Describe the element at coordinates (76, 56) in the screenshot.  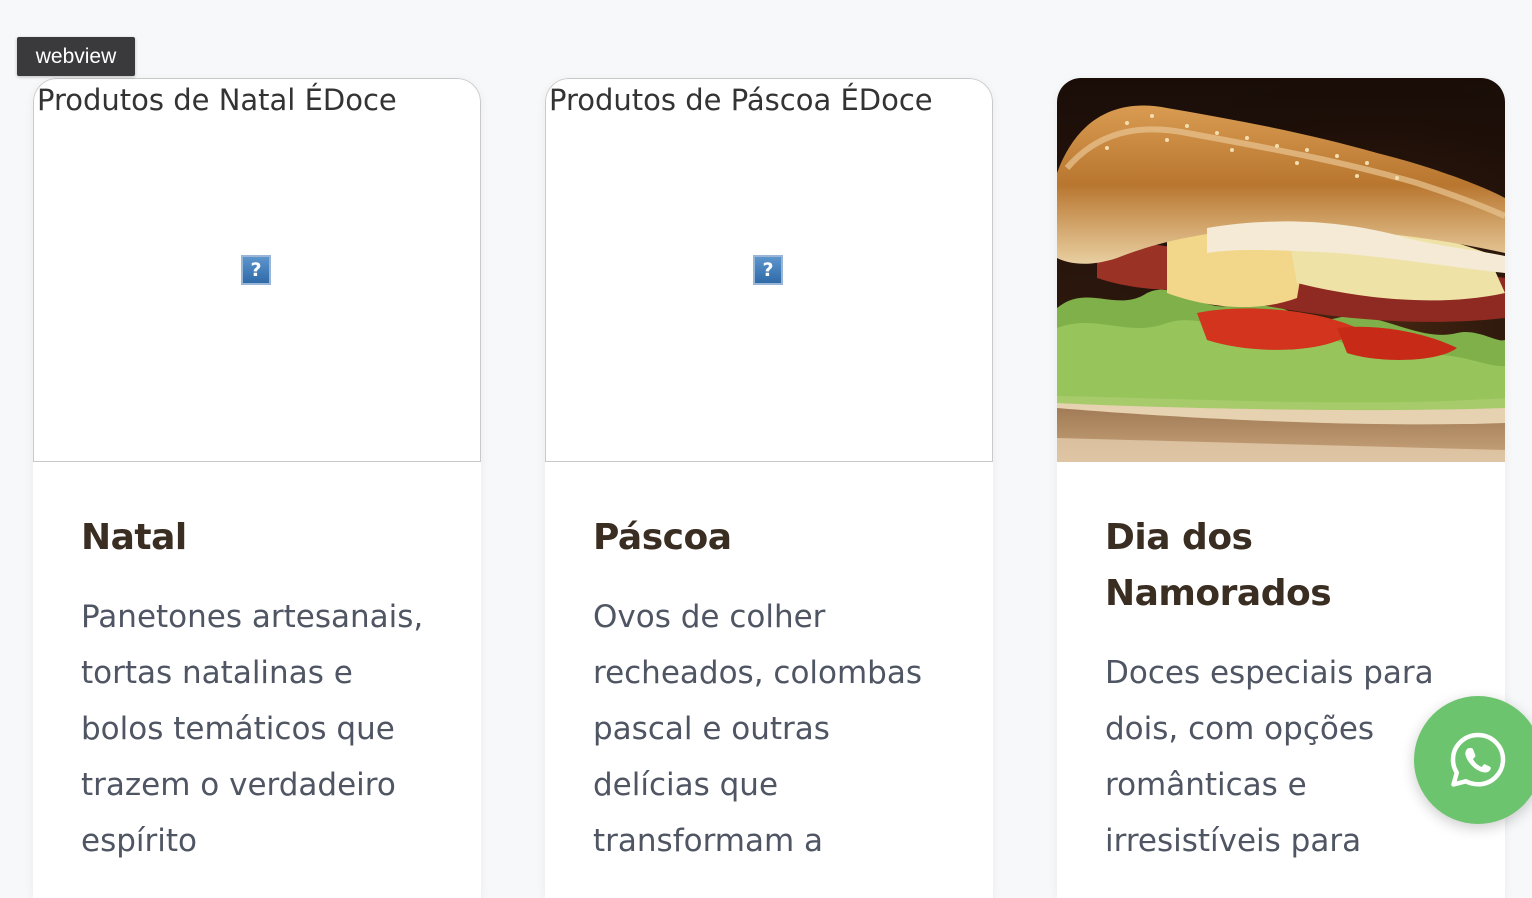
I see `webview-badge: webview` at that location.